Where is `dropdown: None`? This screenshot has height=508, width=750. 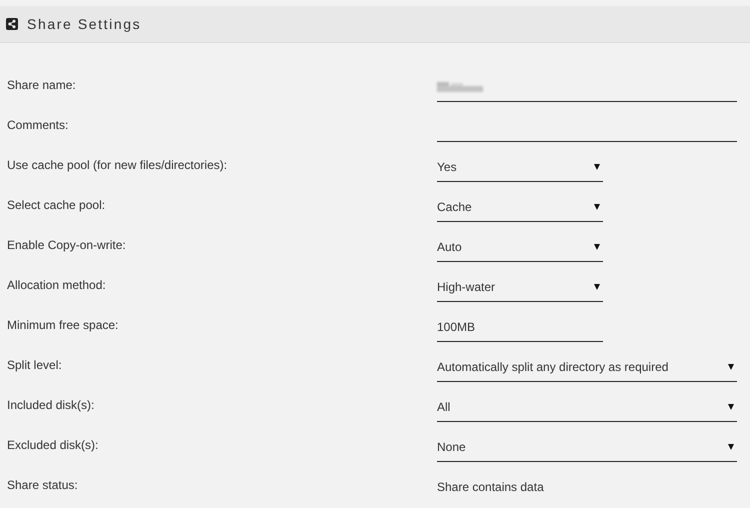 dropdown: None is located at coordinates (587, 447).